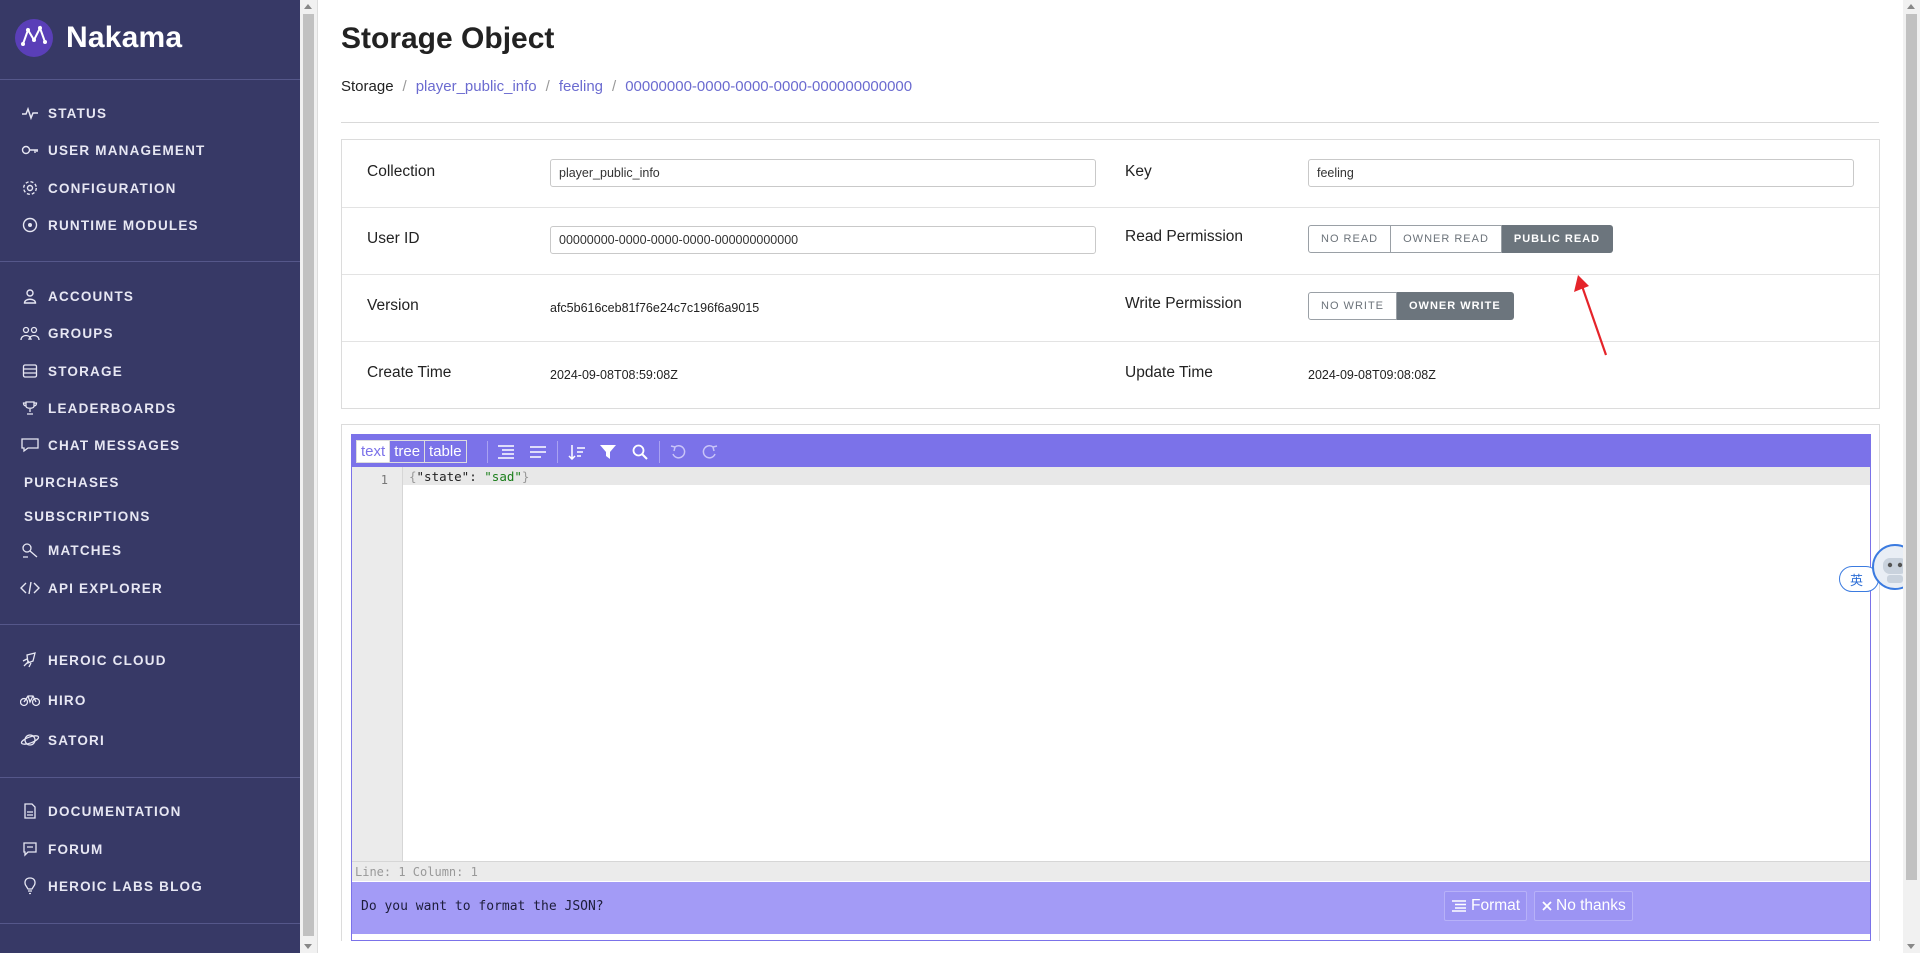 The height and width of the screenshot is (953, 1920). I want to click on sidebar-item-heroic-labs-blog: HEROIC LABS BLOG, so click(110, 886).